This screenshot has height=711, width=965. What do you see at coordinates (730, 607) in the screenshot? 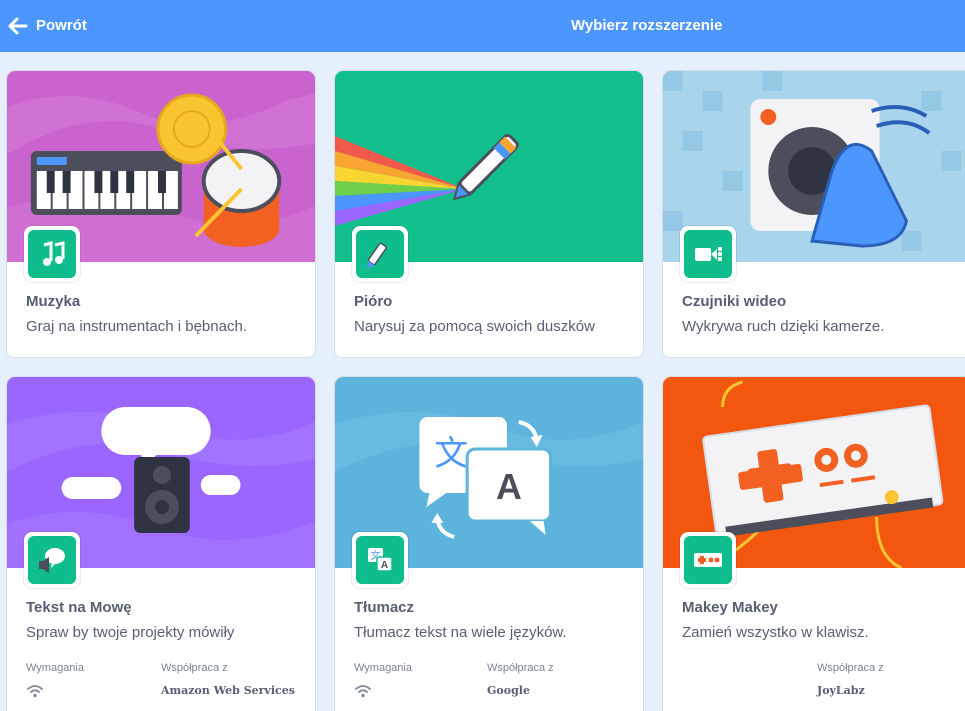
I see `extension-name: Makey Makey` at bounding box center [730, 607].